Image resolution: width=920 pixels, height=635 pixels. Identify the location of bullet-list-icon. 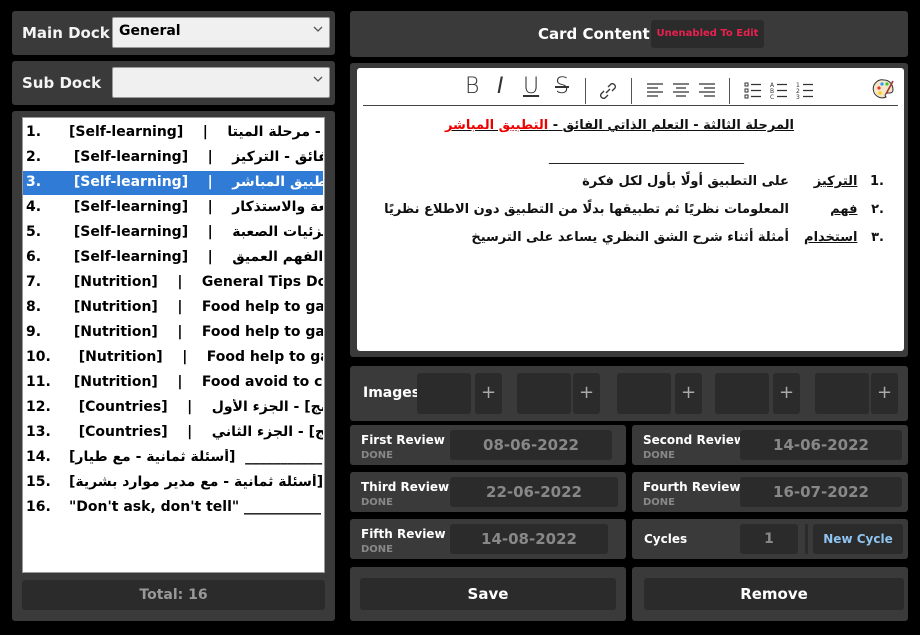
(753, 90).